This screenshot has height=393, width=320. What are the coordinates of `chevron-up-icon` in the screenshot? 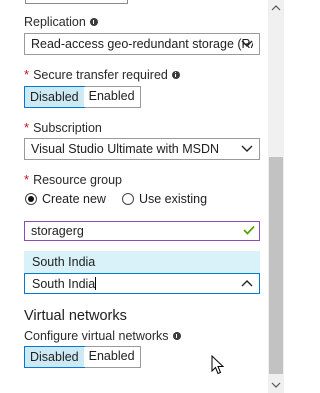 It's located at (247, 283).